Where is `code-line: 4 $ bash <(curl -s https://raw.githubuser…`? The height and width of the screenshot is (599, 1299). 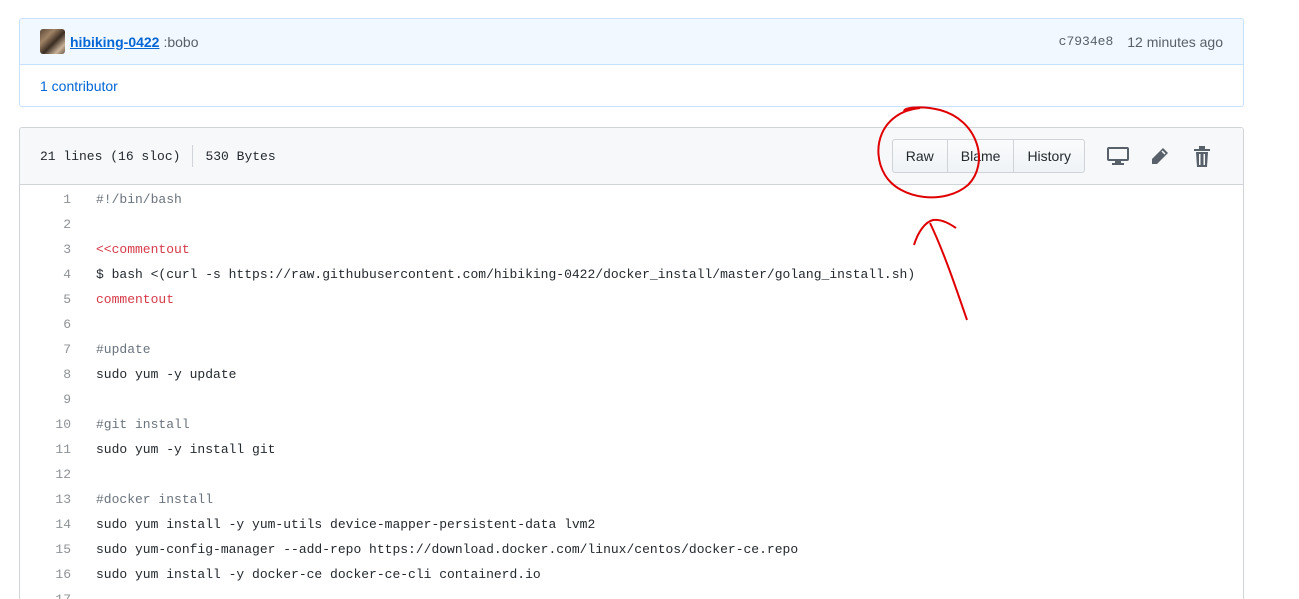 code-line: 4 $ bash <(curl -s https://raw.githubuser… is located at coordinates (631, 274).